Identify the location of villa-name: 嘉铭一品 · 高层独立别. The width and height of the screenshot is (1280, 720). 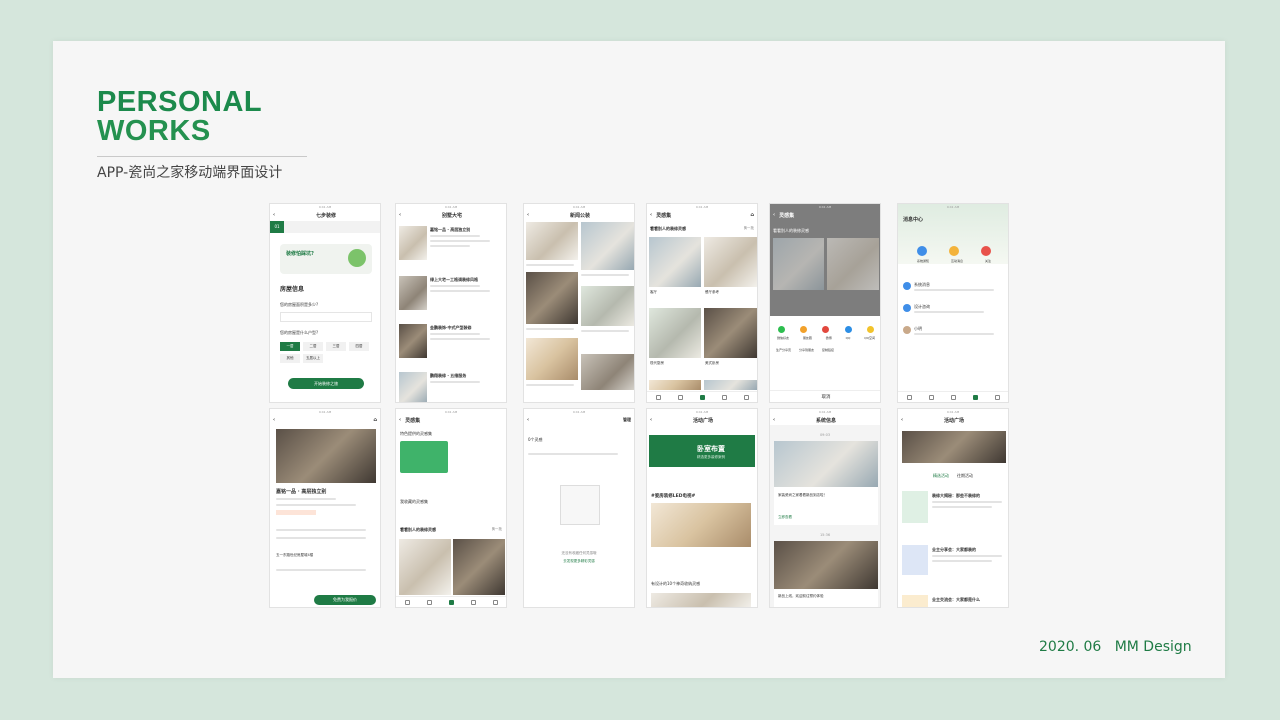
(467, 230).